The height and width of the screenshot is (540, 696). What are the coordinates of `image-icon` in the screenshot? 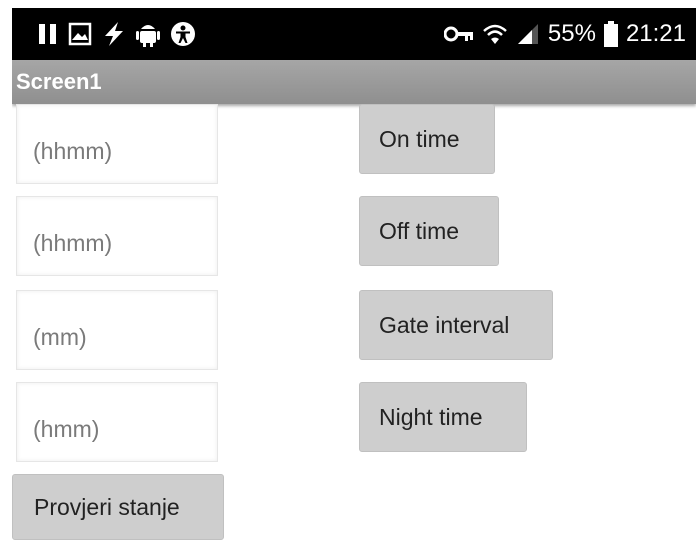 It's located at (80, 34).